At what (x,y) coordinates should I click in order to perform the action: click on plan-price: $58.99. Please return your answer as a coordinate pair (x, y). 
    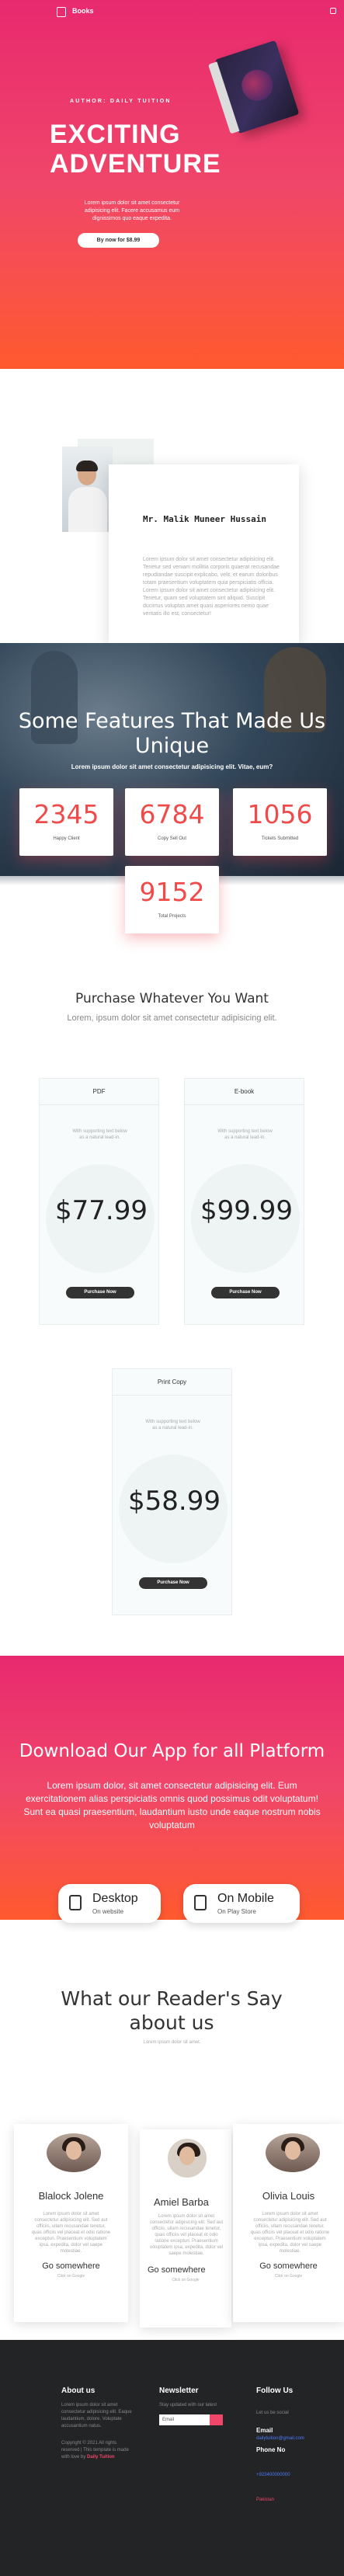
    Looking at the image, I should click on (175, 1501).